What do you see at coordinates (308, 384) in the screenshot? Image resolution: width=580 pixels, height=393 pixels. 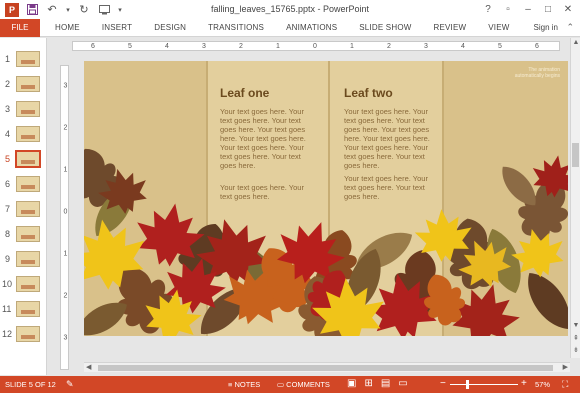 I see `comments-label: COMMENTS` at bounding box center [308, 384].